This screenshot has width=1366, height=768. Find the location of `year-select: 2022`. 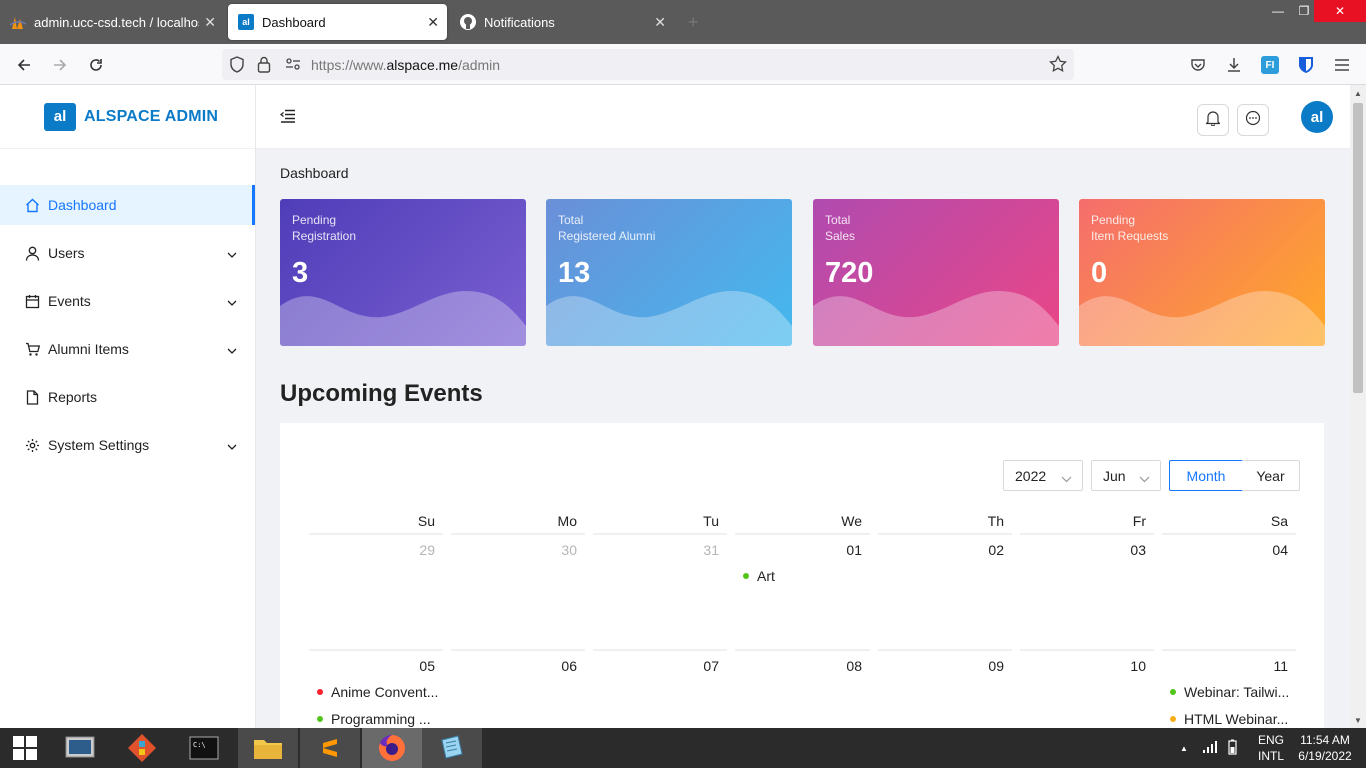

year-select: 2022 is located at coordinates (1043, 475).